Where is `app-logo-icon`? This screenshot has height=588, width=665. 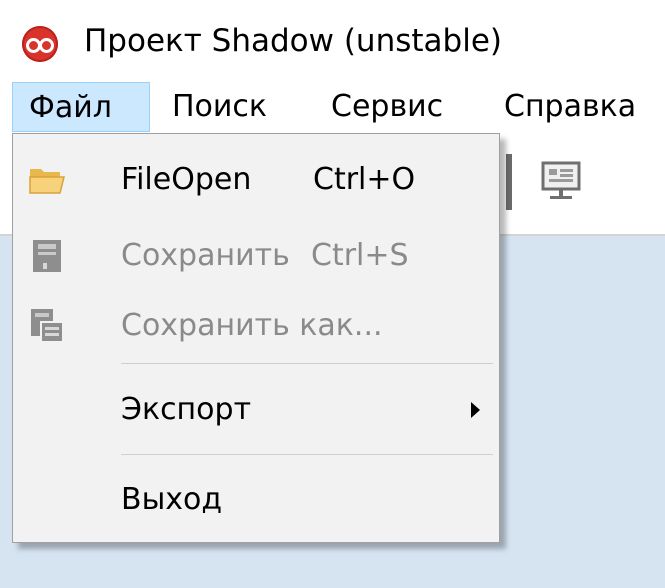 app-logo-icon is located at coordinates (40, 44).